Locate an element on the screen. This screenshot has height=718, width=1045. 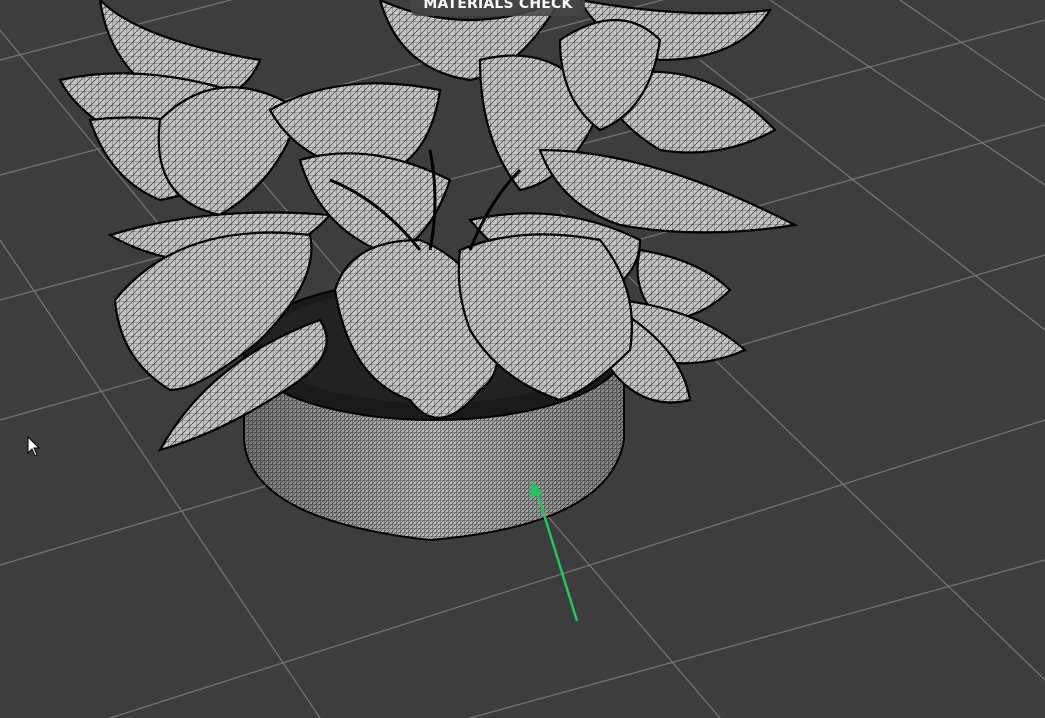
view-mode-badge: MATERIALS CHECK is located at coordinates (498, 8).